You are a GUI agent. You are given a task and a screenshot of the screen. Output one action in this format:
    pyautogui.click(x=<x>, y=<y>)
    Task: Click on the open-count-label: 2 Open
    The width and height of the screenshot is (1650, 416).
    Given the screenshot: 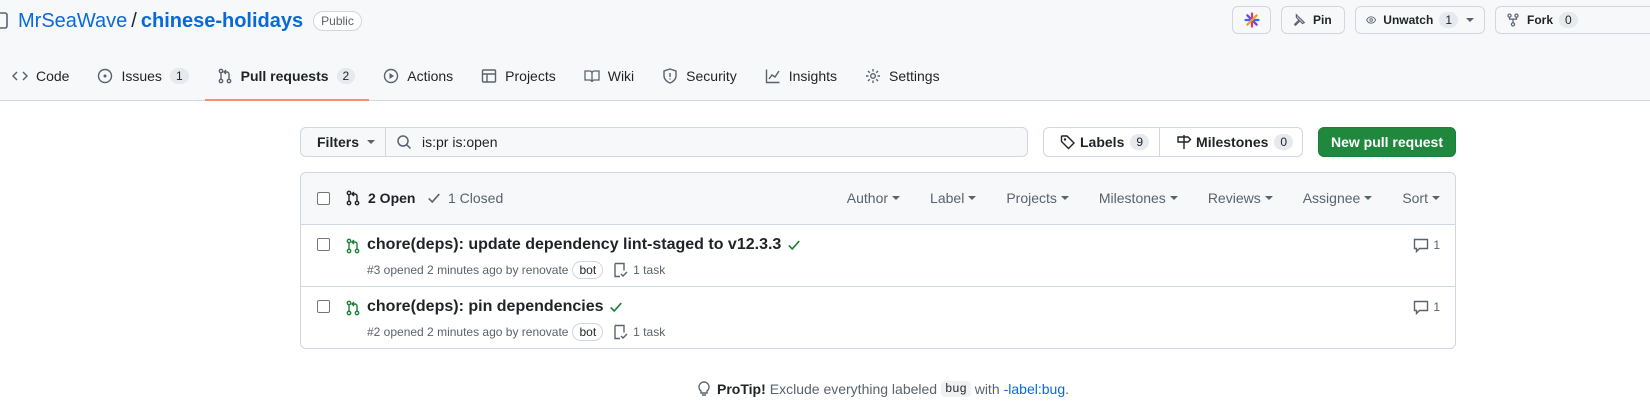 What is the action you would take?
    pyautogui.click(x=392, y=198)
    